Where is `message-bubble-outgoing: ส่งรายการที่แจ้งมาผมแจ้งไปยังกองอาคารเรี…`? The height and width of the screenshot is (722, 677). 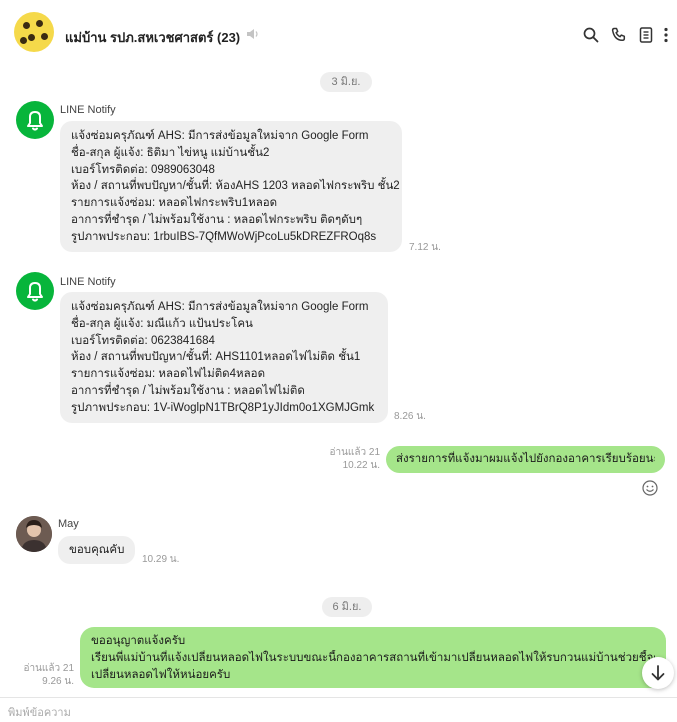
message-bubble-outgoing: ส่งรายการที่แจ้งมาผมแจ้งไปยังกองอาคารเรี… is located at coordinates (525, 459).